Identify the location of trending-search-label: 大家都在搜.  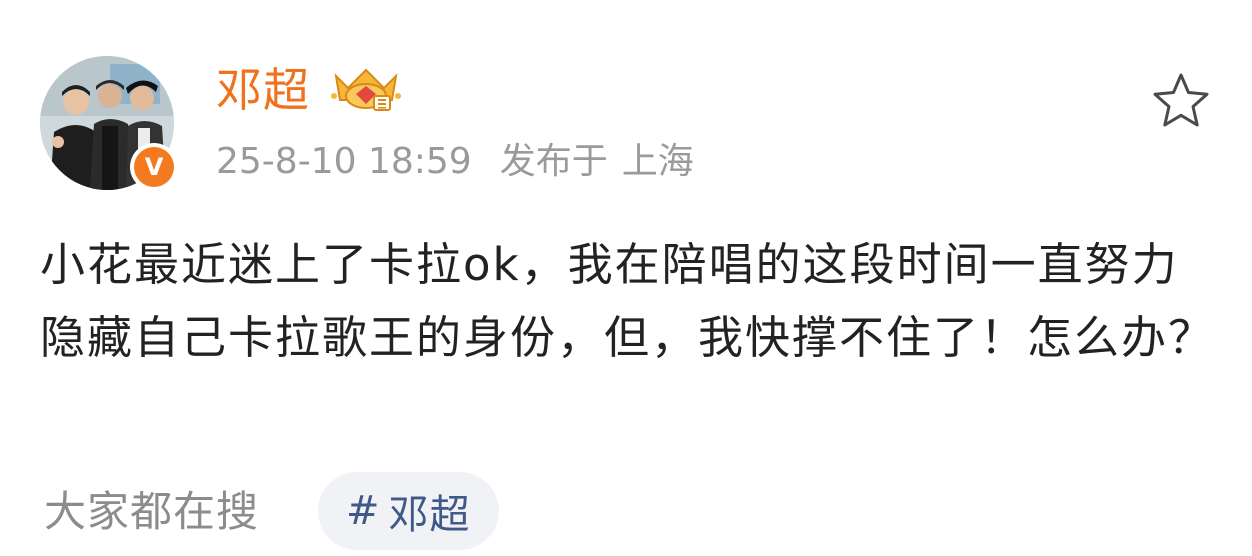
(152, 511).